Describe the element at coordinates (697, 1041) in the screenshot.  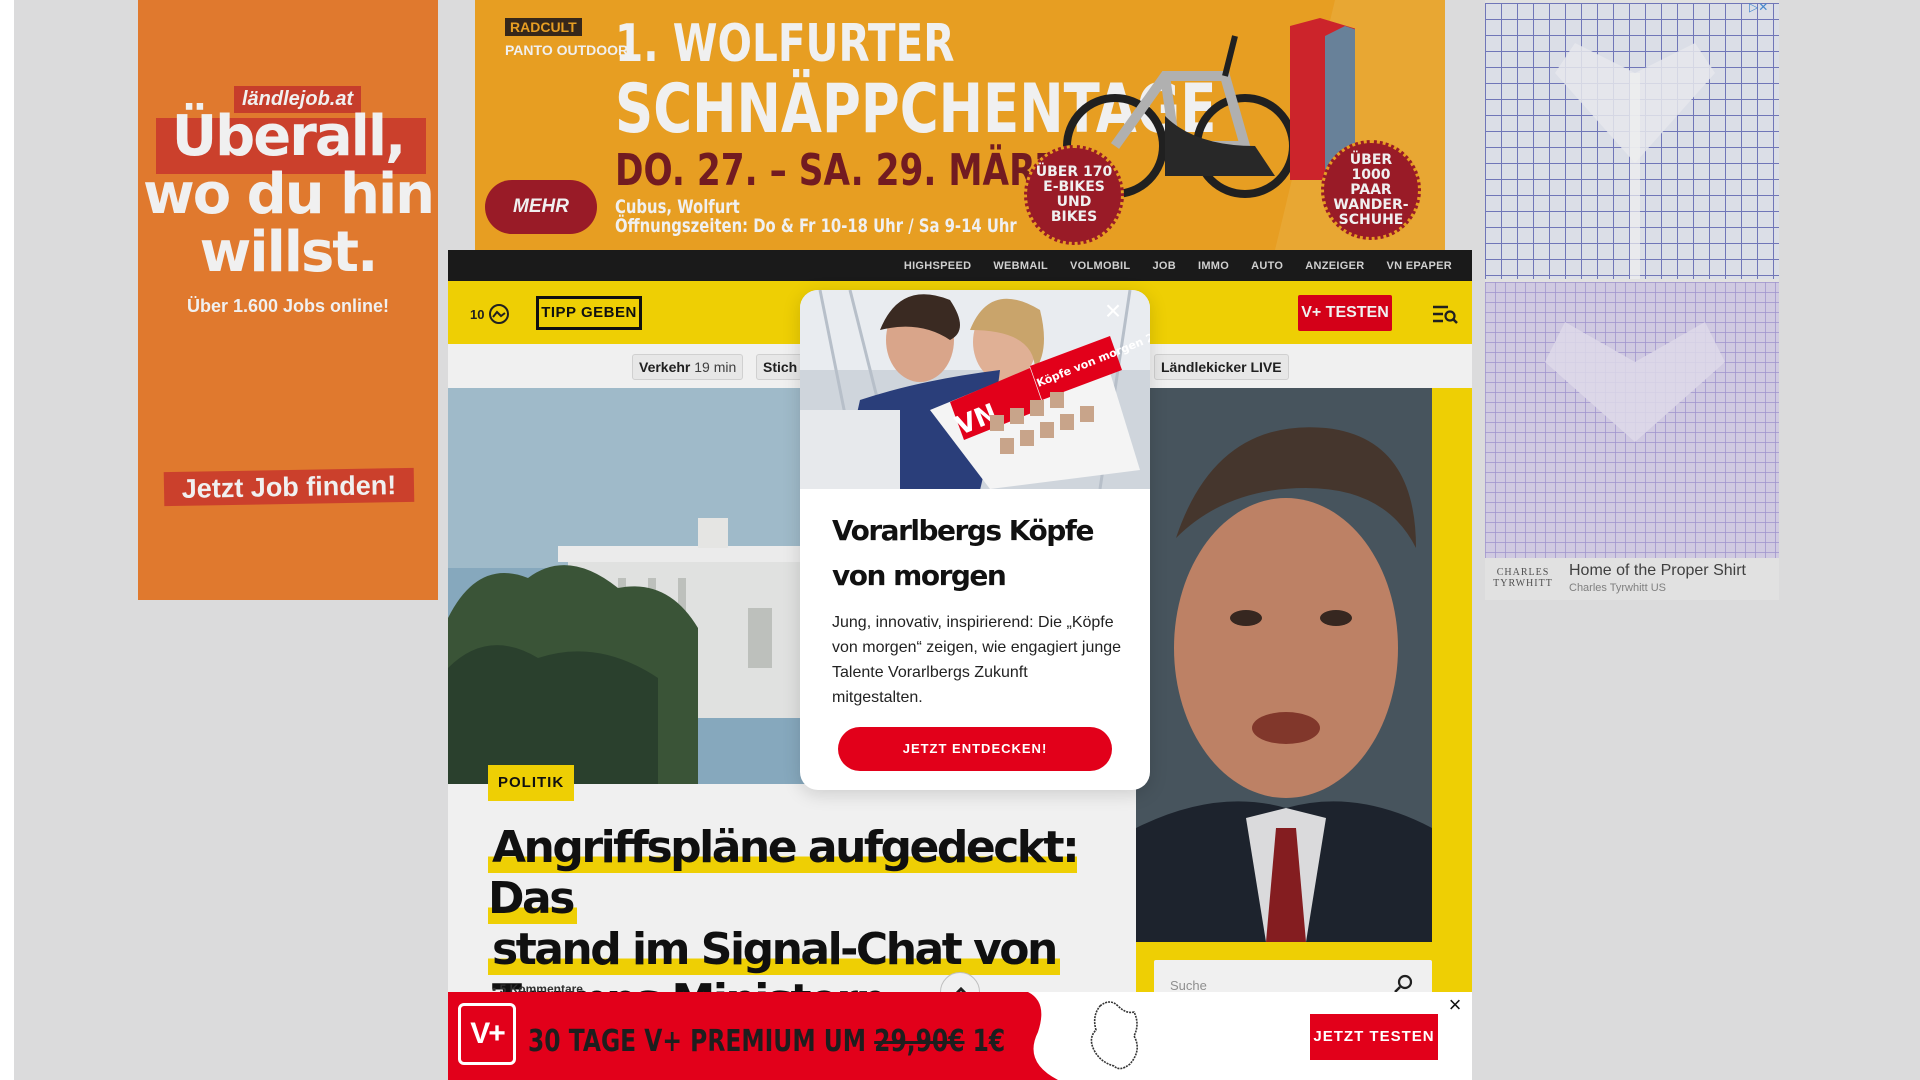
I see `offer-text: 30 TAGE V+ PREMIUM UM` at that location.